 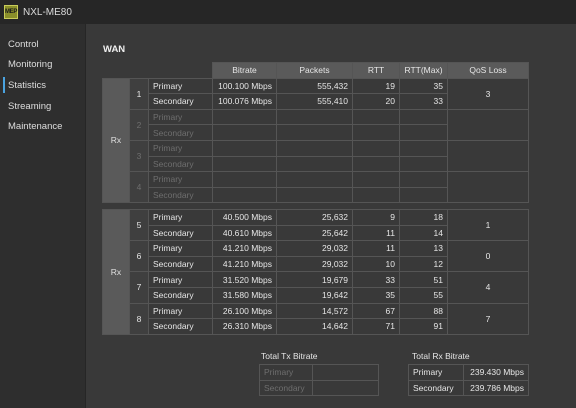 I want to click on rtt-cell: 67, so click(x=376, y=311).